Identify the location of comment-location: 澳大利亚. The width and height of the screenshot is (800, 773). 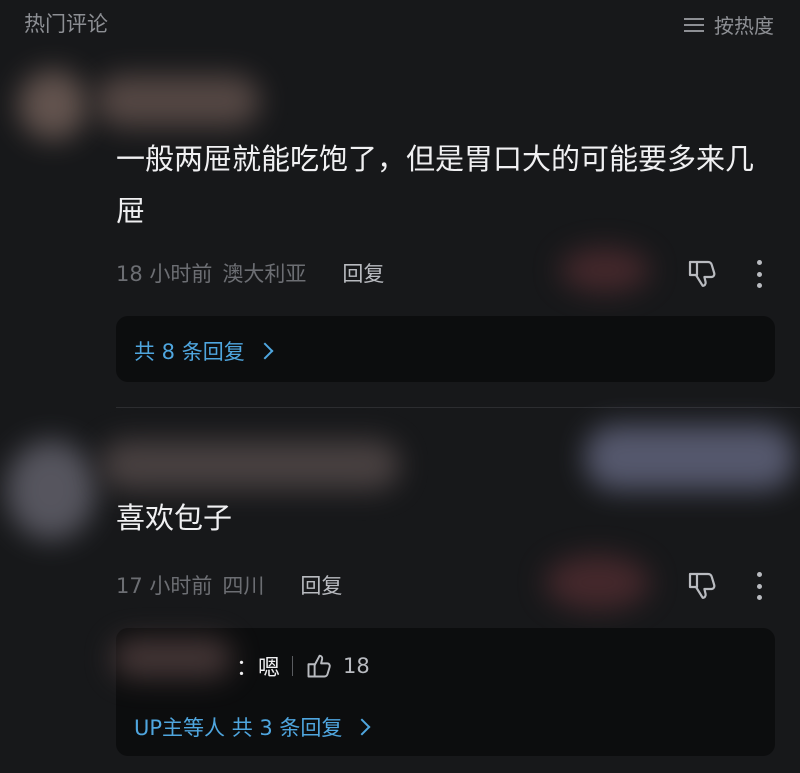
(264, 274).